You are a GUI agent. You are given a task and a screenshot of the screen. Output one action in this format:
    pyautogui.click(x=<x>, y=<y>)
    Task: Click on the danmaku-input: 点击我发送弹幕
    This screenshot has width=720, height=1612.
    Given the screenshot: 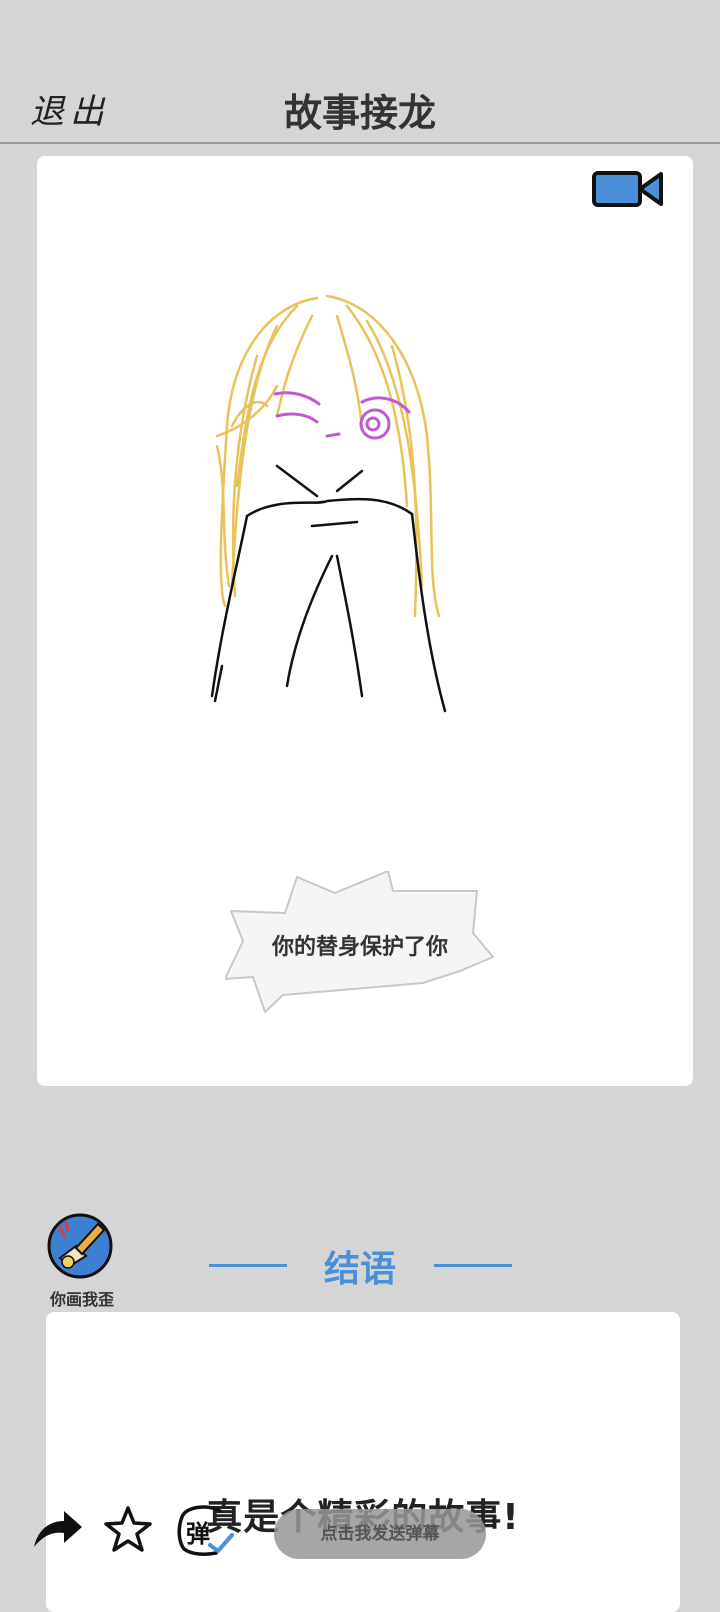 What is the action you would take?
    pyautogui.click(x=380, y=1534)
    